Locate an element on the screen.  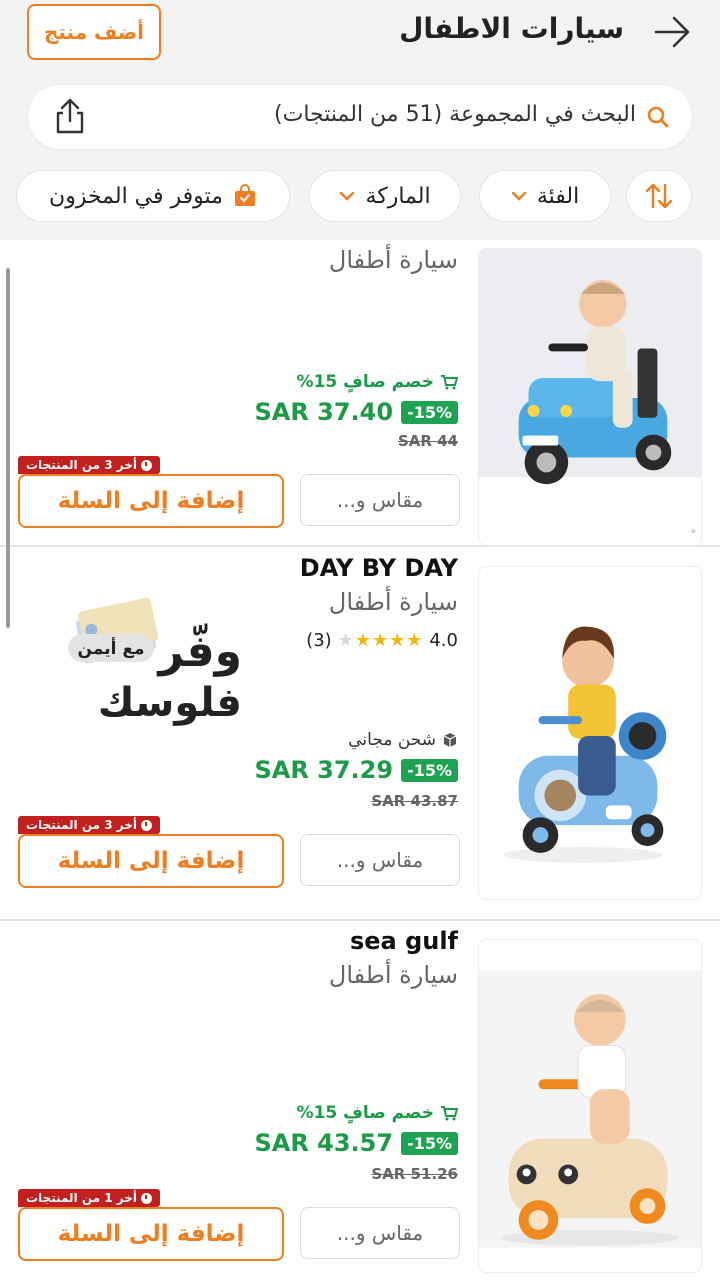
price-row: 15%- SAR 43.57 is located at coordinates (356, 1143).